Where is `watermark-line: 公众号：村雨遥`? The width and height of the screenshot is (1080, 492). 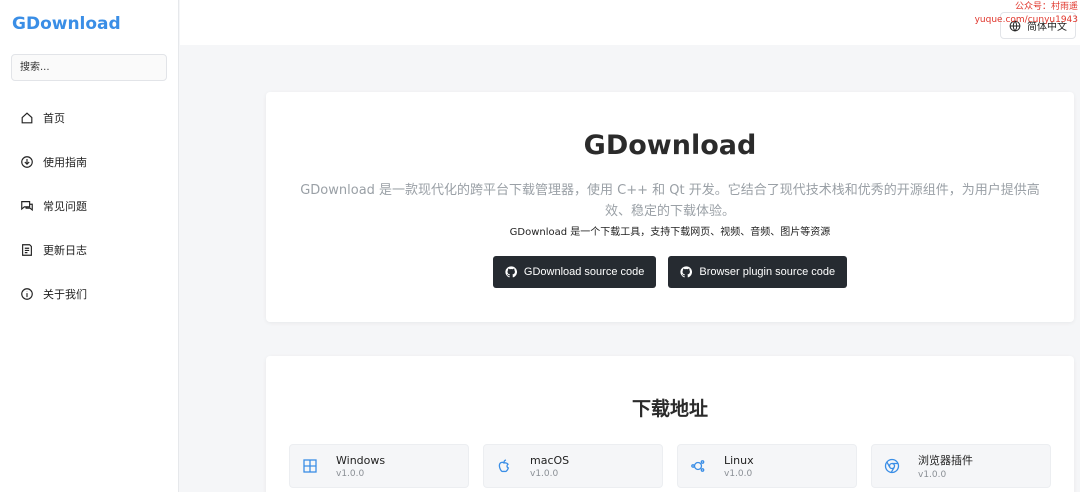
watermark-line: 公众号：村雨遥 is located at coordinates (1046, 7).